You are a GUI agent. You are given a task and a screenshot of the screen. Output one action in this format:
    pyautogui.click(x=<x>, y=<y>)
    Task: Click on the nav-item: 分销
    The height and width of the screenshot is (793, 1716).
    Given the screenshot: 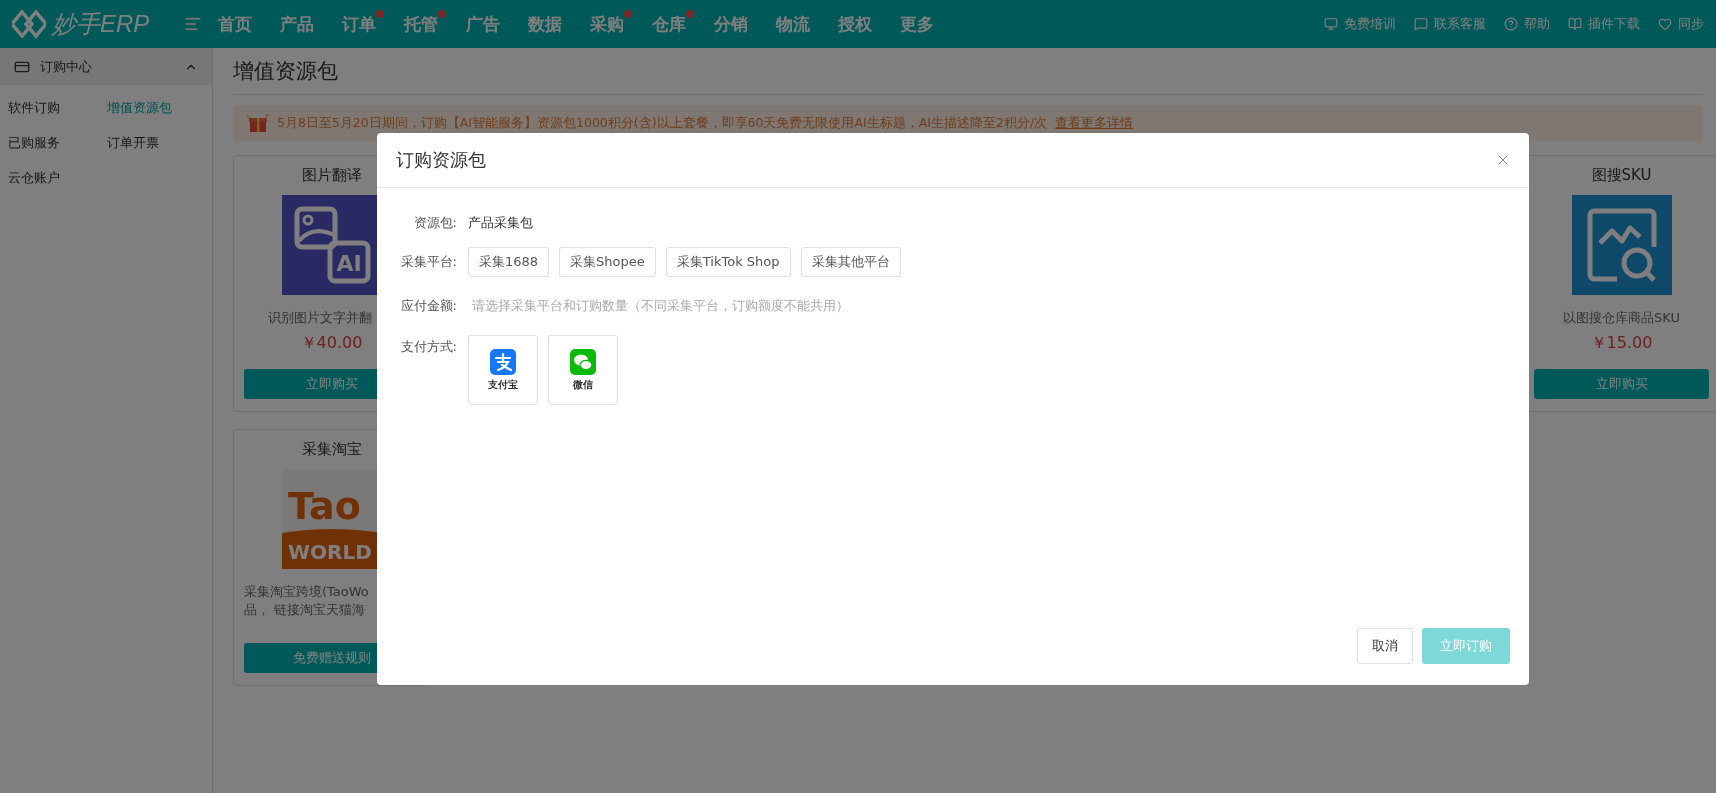 What is the action you would take?
    pyautogui.click(x=745, y=24)
    